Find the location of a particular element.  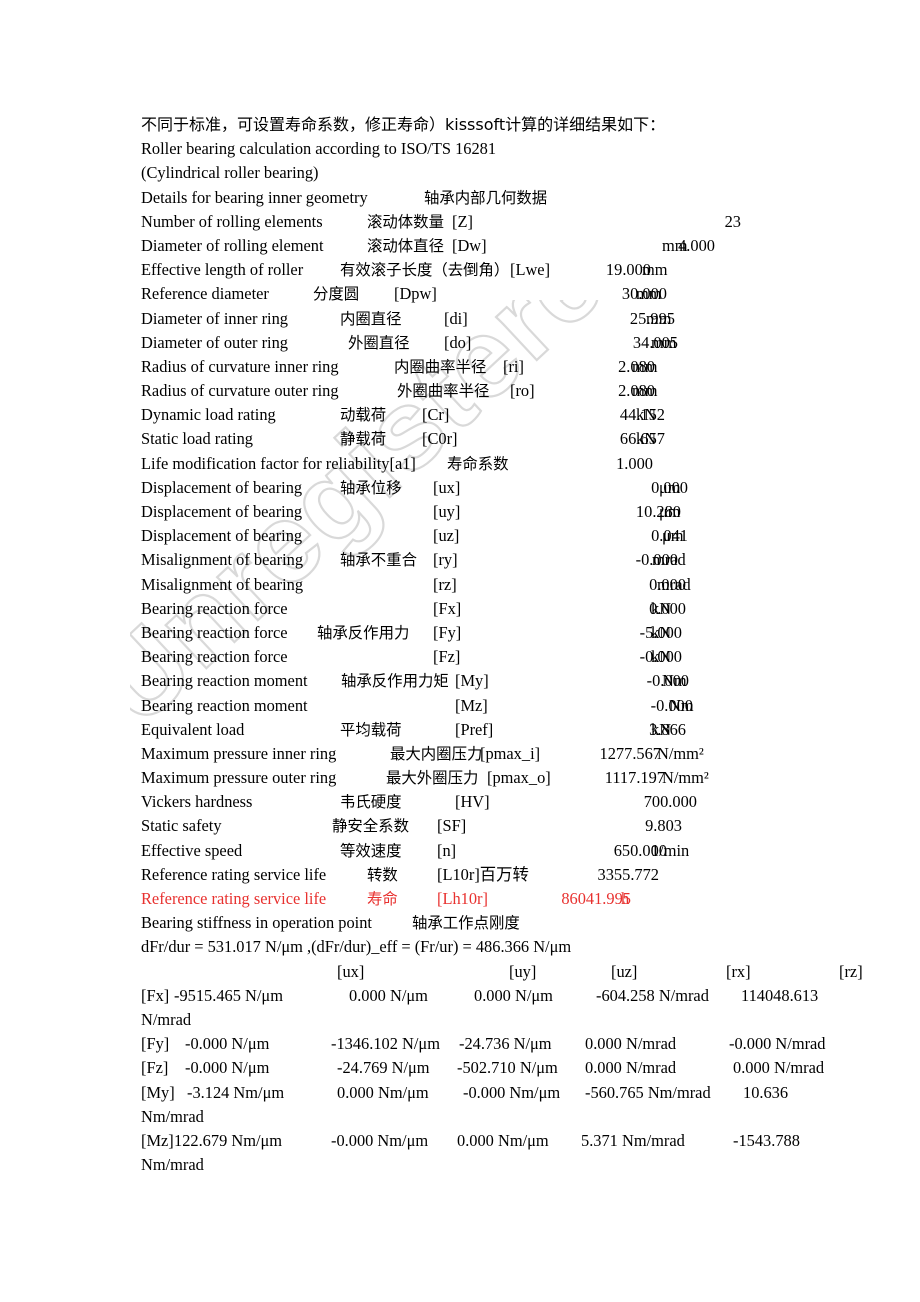

parameter-value-24: 700.000 is located at coordinates (670, 802).